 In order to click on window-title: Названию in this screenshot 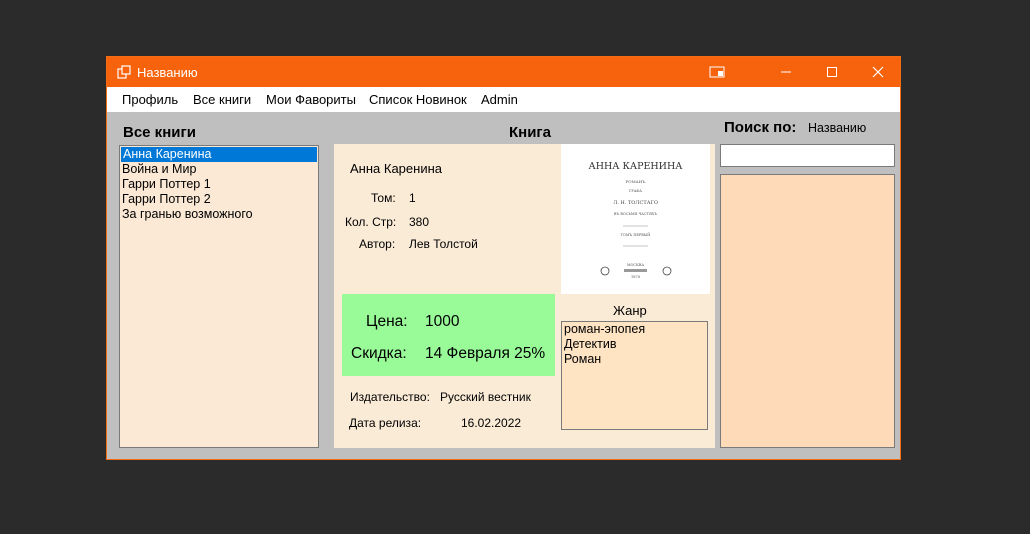, I will do `click(167, 72)`.